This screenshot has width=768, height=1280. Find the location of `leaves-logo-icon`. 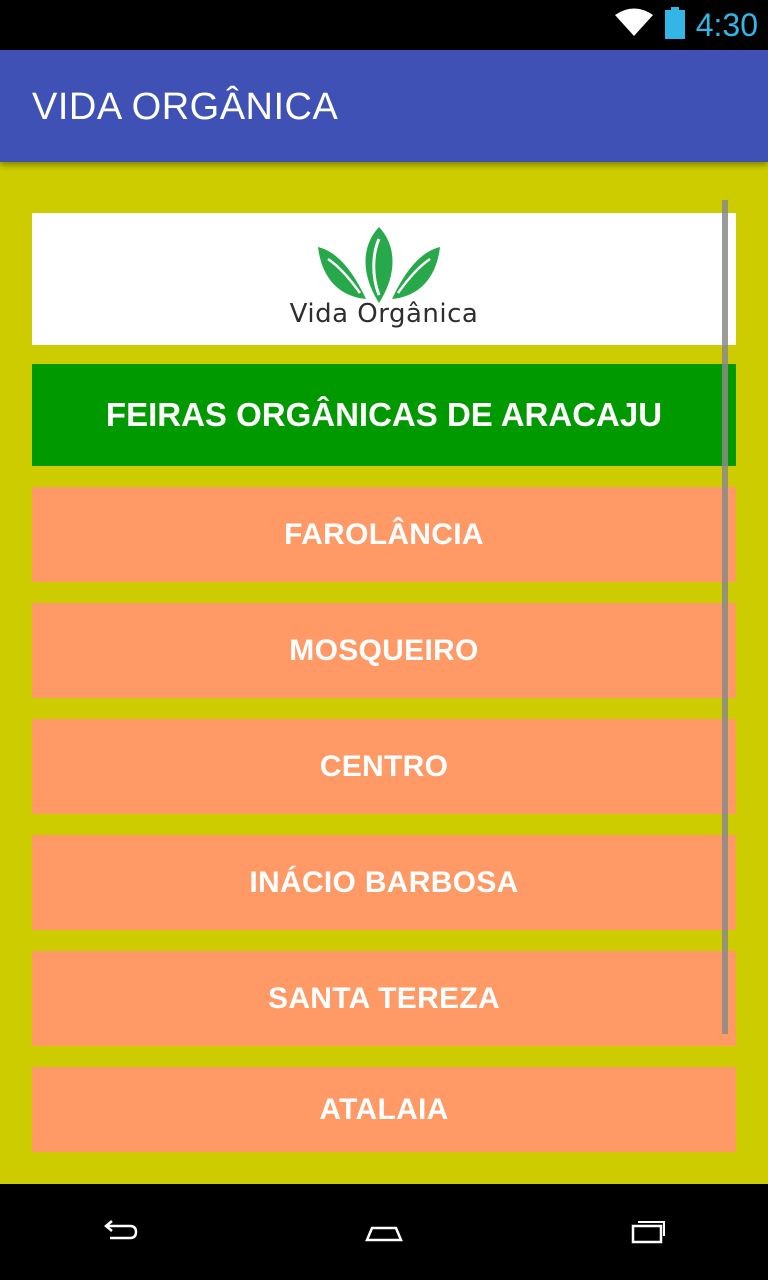

leaves-logo-icon is located at coordinates (379, 265).